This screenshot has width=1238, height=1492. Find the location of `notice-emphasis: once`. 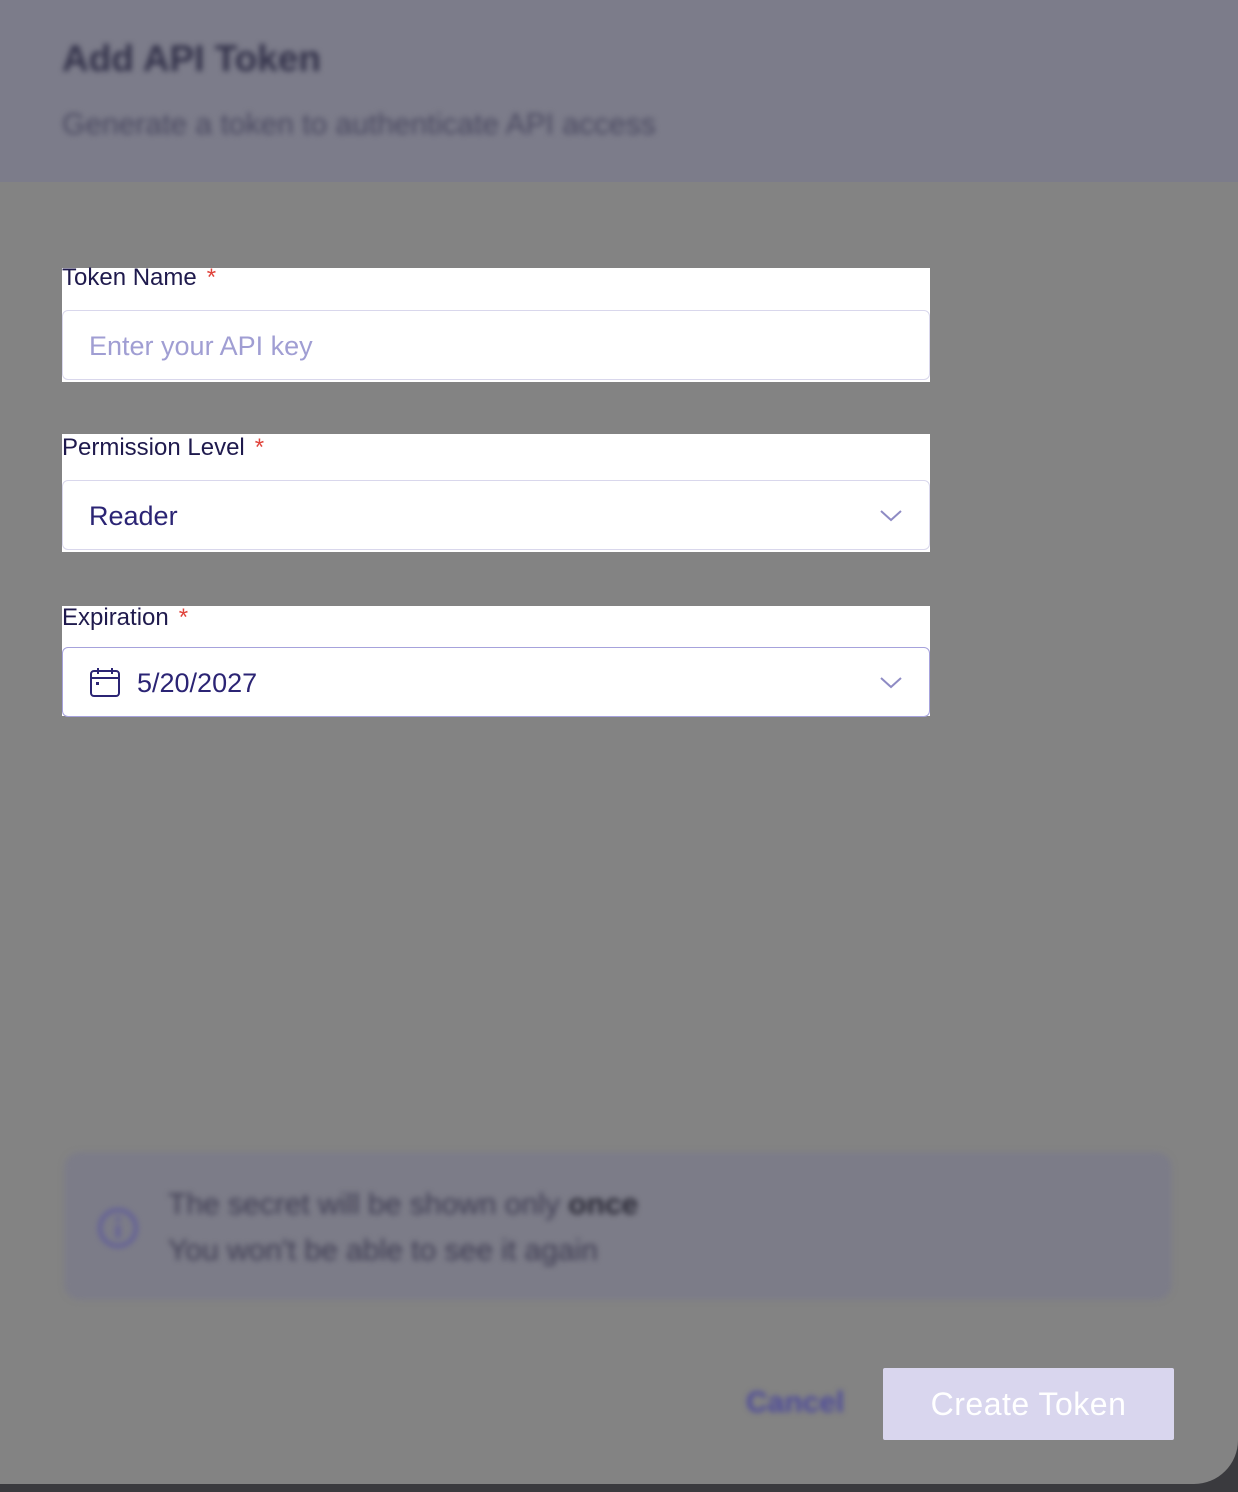

notice-emphasis: once is located at coordinates (603, 1204).